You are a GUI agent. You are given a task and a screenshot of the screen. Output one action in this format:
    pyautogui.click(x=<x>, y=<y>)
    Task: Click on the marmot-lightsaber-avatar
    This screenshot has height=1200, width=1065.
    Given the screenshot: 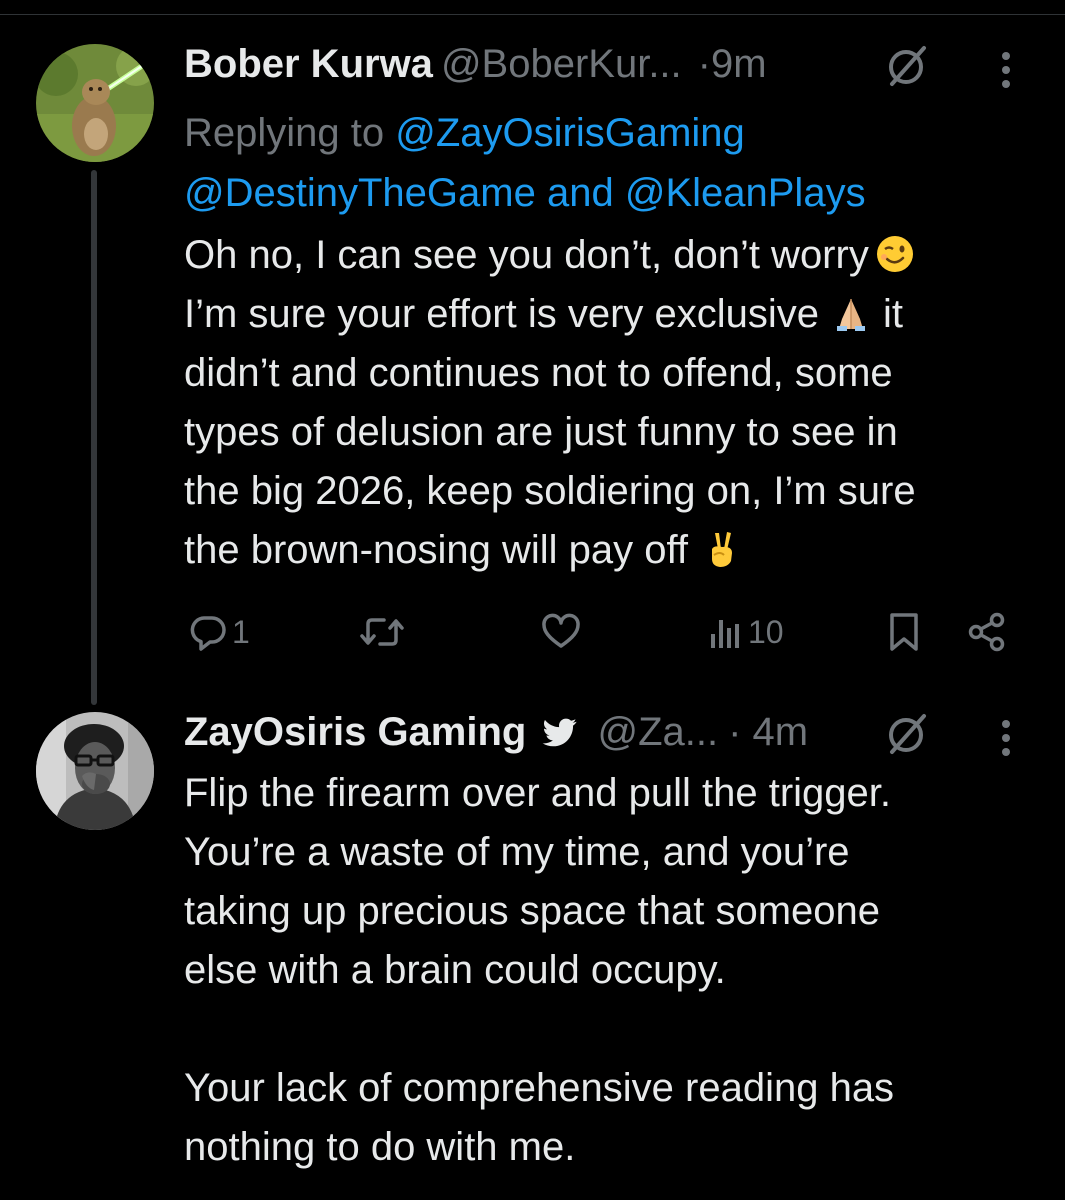 What is the action you would take?
    pyautogui.click(x=95, y=103)
    